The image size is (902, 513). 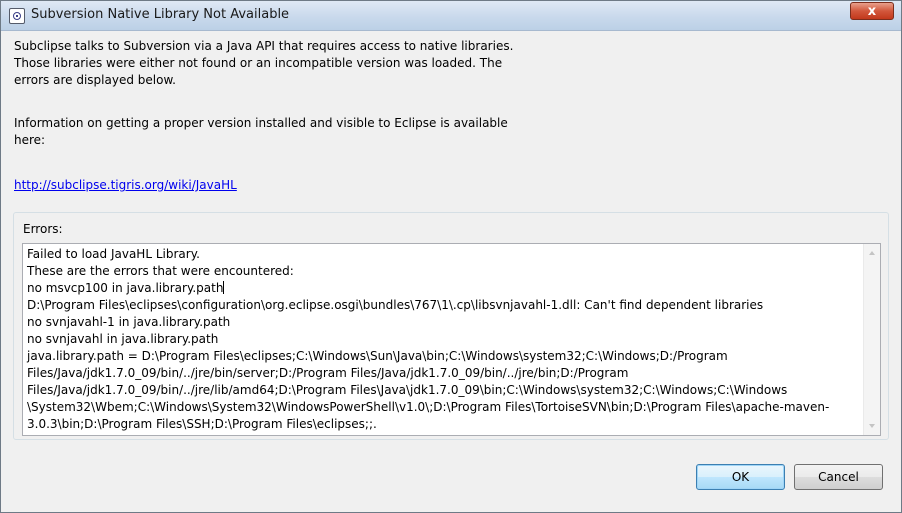 What do you see at coordinates (95, 80) in the screenshot?
I see `message-line-3: errors are displayed below.` at bounding box center [95, 80].